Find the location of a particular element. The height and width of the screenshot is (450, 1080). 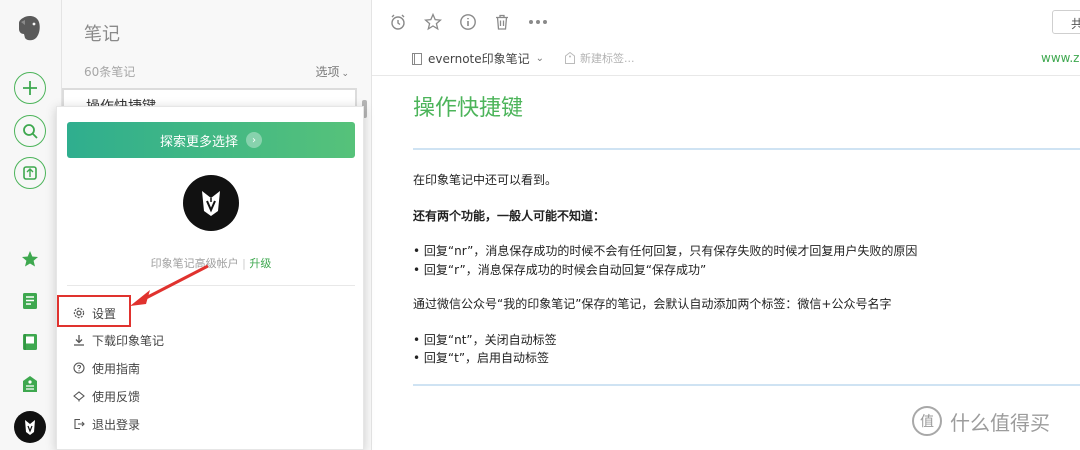

annotation-arrow is located at coordinates (169, 285).